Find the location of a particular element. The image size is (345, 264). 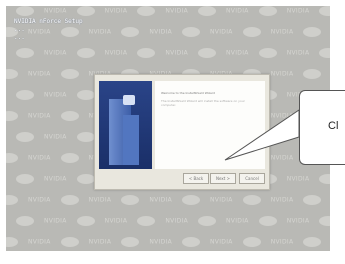

callout-pointer-shape is located at coordinates (262, 135).